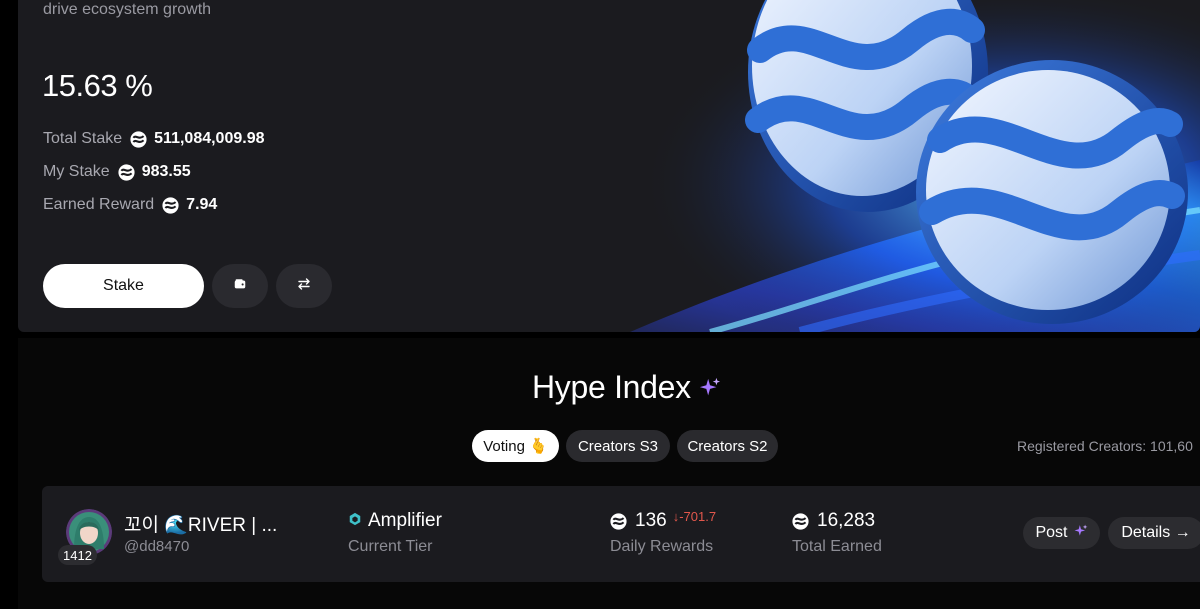 This screenshot has height=609, width=1200. Describe the element at coordinates (727, 446) in the screenshot. I see `tab-creators-s2: Creators S2` at that location.